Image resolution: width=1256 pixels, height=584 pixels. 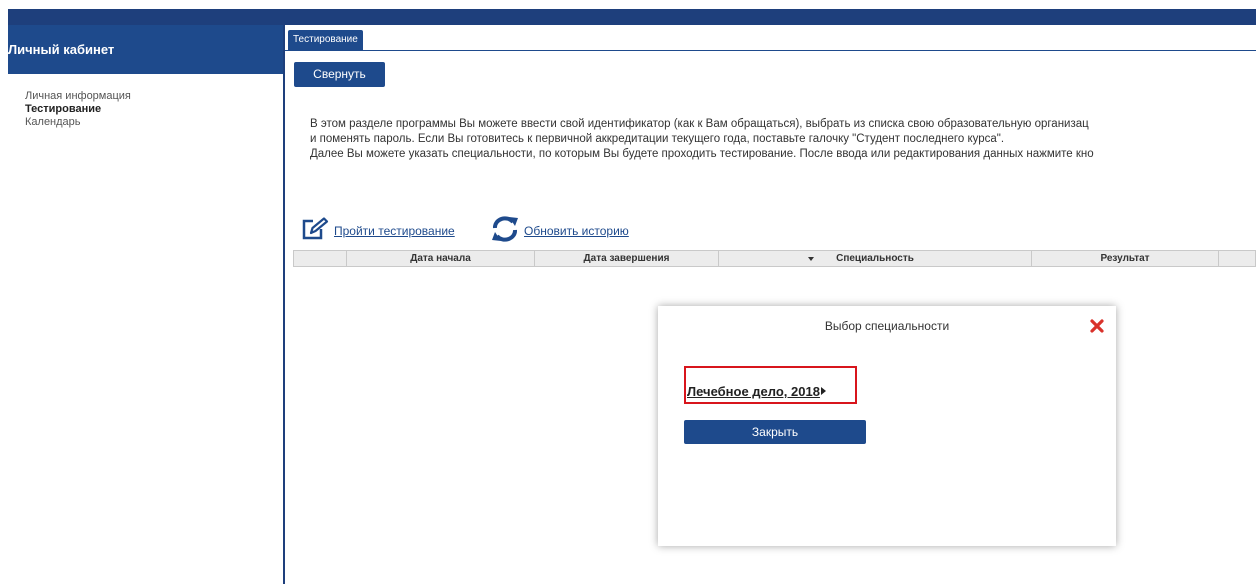 I want to click on collapse-button: Свернуть, so click(x=339, y=74).